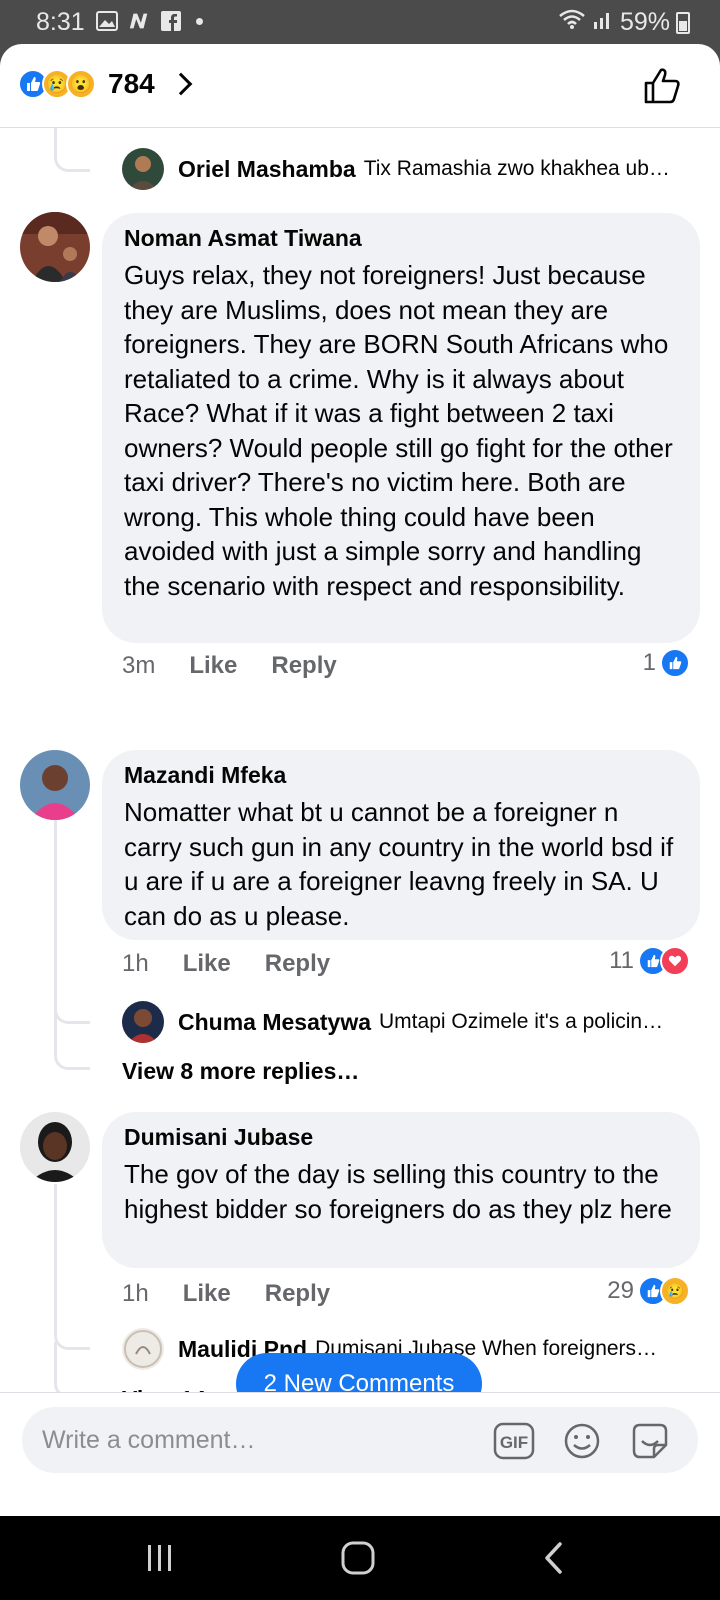 The height and width of the screenshot is (1600, 720). What do you see at coordinates (274, 1022) in the screenshot?
I see `reply-author: Chuma Mesatywa` at bounding box center [274, 1022].